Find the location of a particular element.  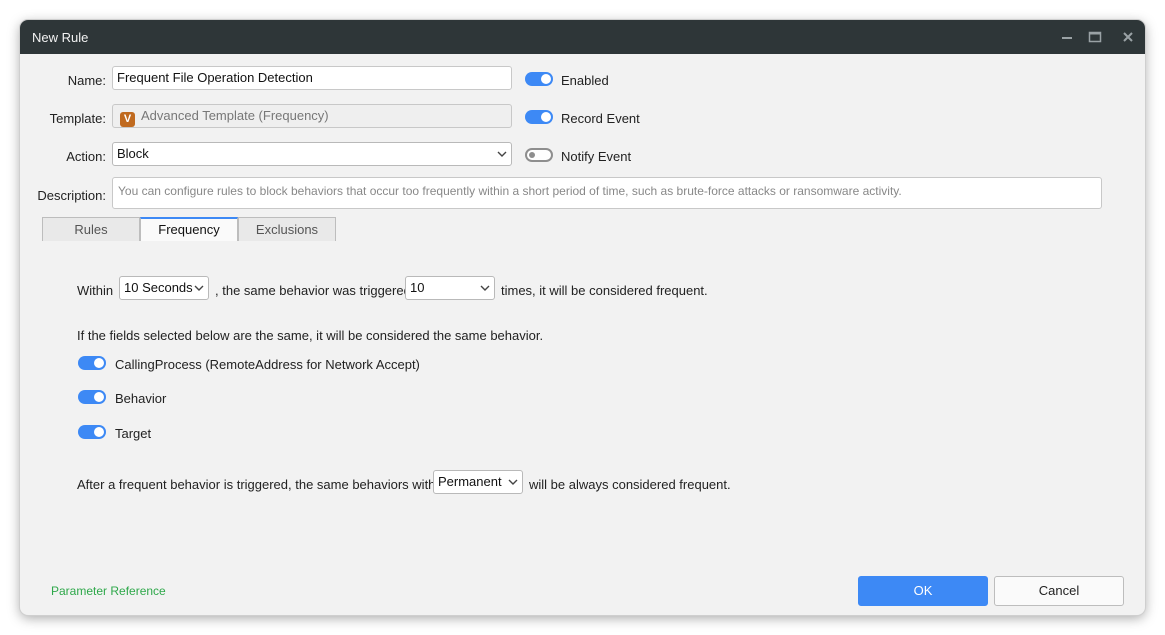

tab-rules: Rules is located at coordinates (91, 229).